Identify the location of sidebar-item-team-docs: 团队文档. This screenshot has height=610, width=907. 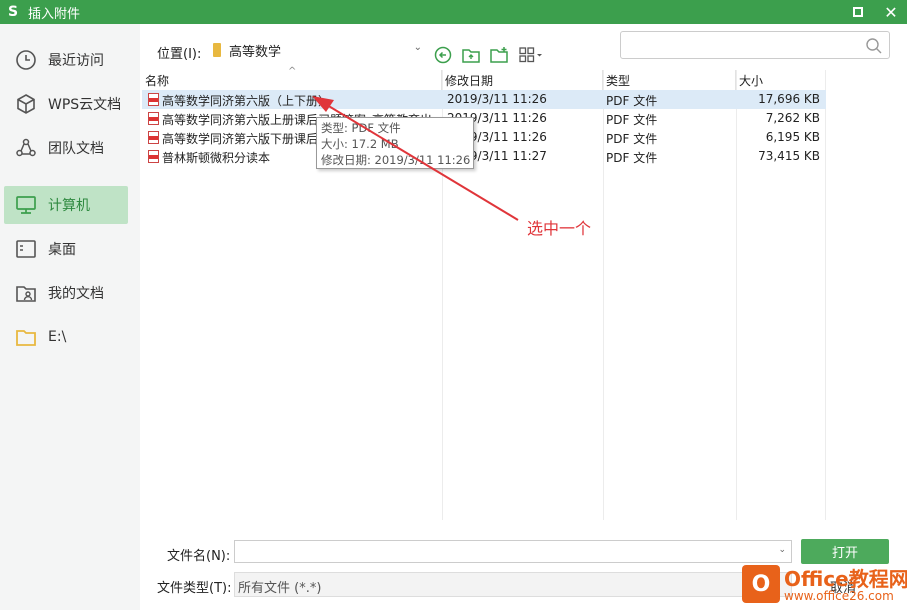
(66, 148).